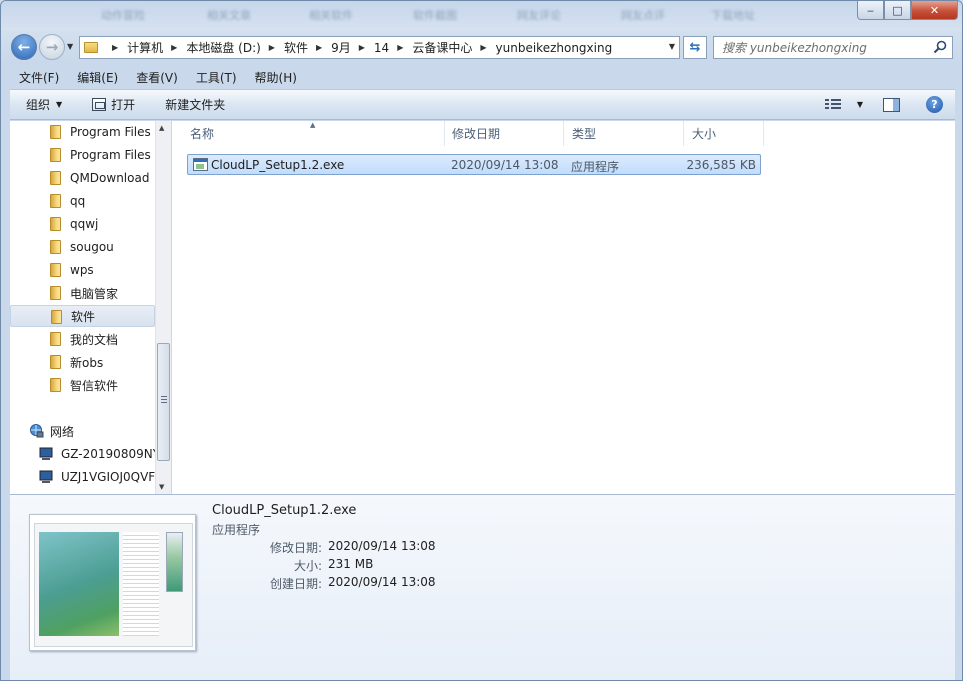 The height and width of the screenshot is (681, 963). What do you see at coordinates (672, 46) in the screenshot?
I see `address-dropdown-icon: ▼` at bounding box center [672, 46].